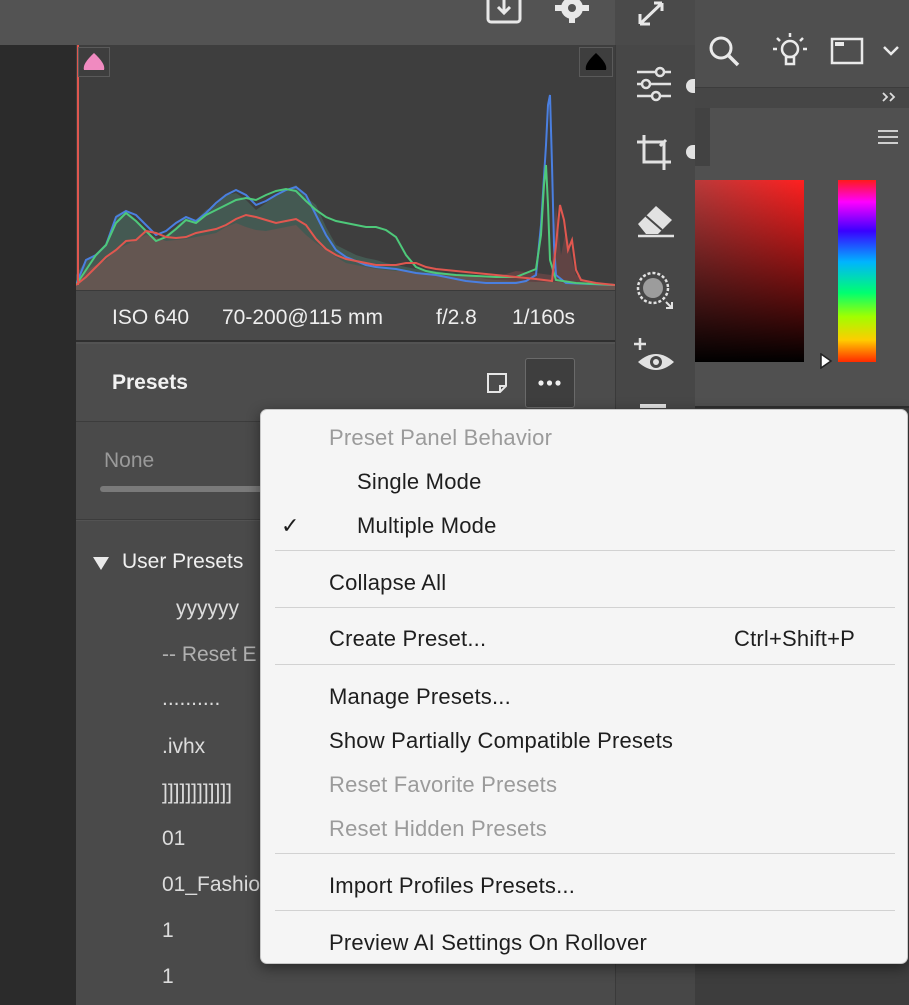 Image resolution: width=909 pixels, height=1005 pixels. What do you see at coordinates (790, 50) in the screenshot?
I see `lightbulb-icon` at bounding box center [790, 50].